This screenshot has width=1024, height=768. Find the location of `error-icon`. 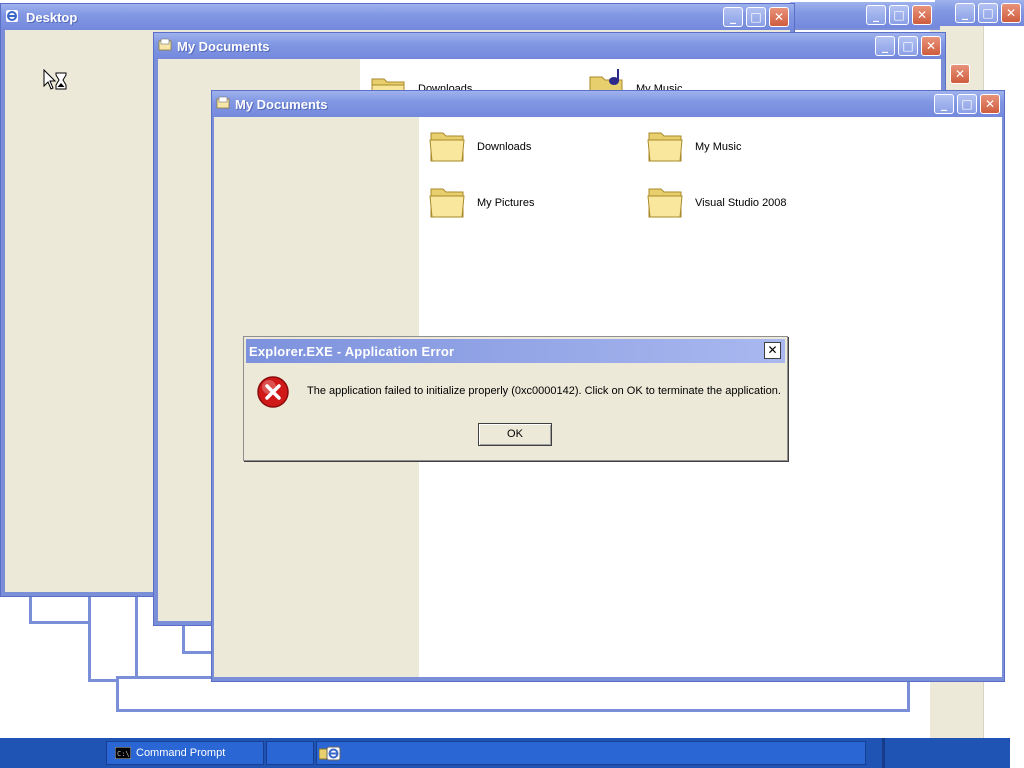

error-icon is located at coordinates (273, 392).